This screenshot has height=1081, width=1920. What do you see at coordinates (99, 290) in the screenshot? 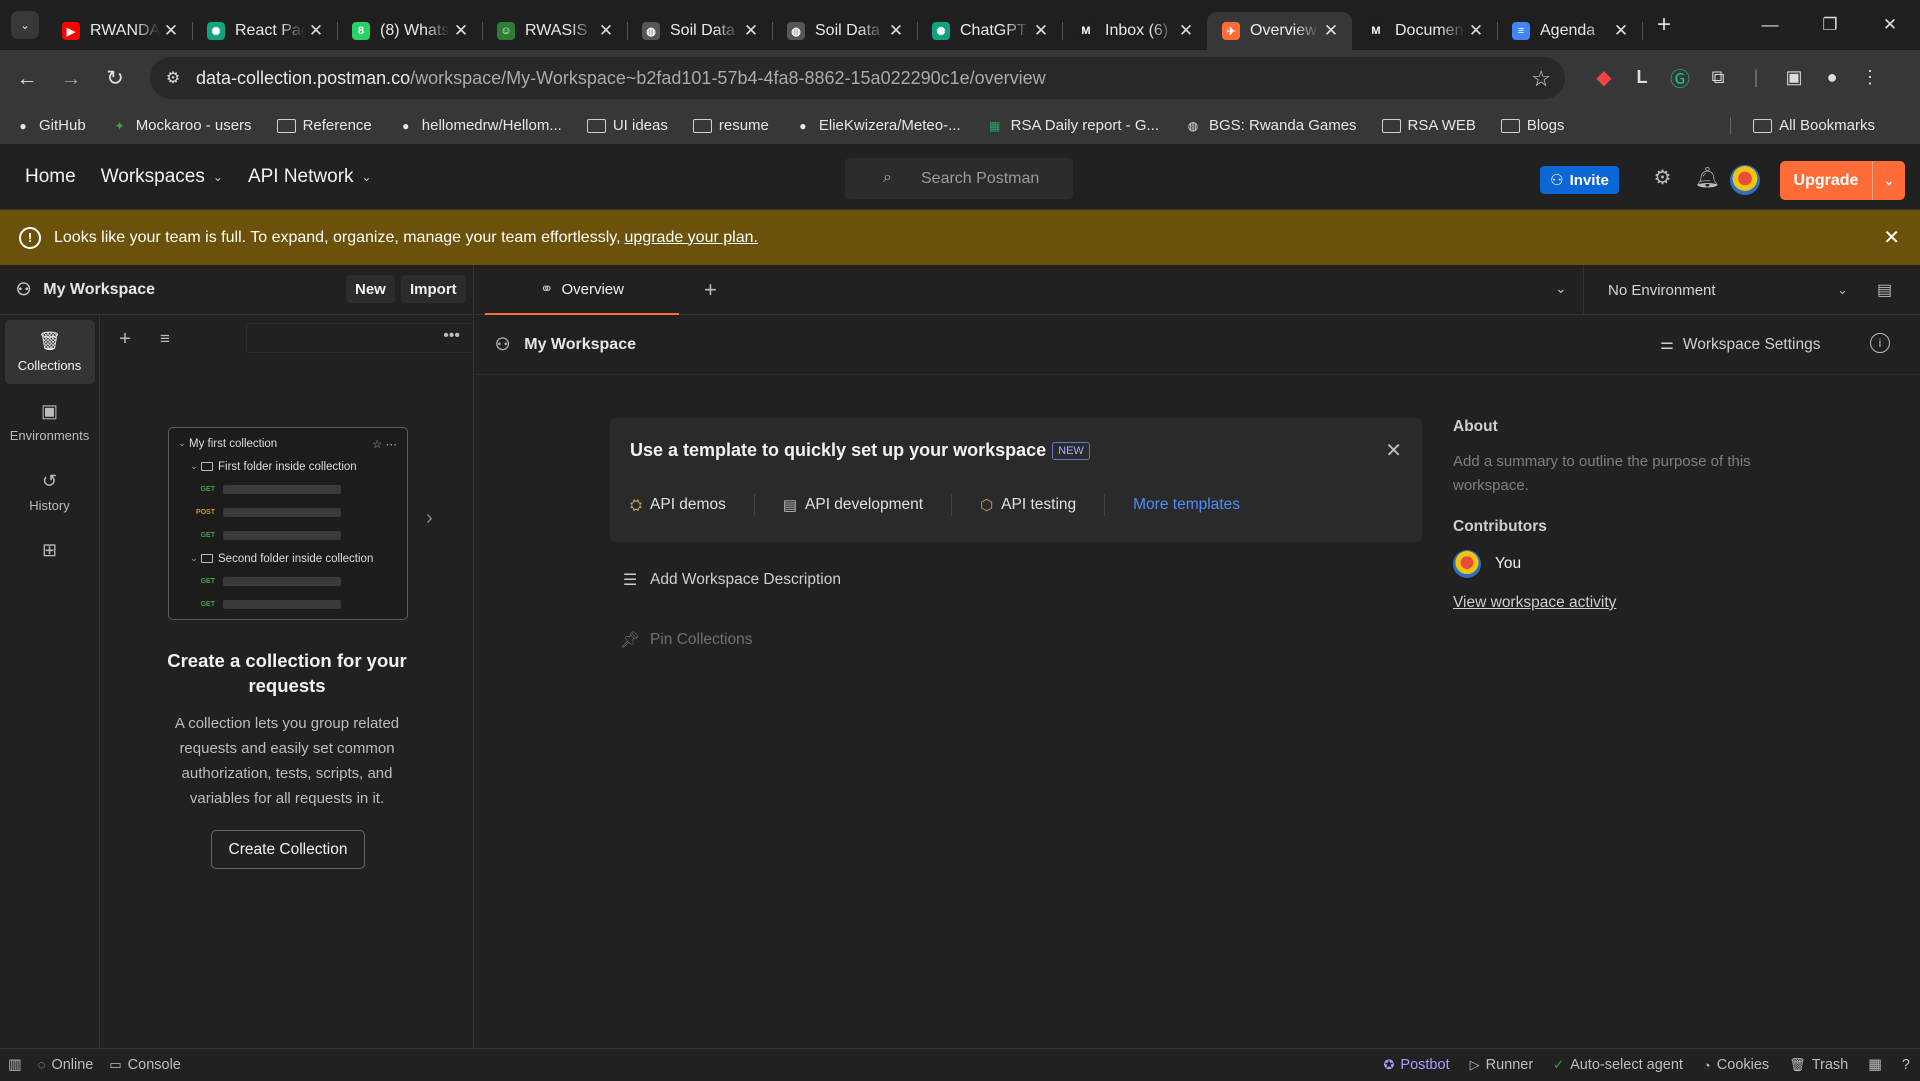
I see `workspace-name: My Workspace` at bounding box center [99, 290].